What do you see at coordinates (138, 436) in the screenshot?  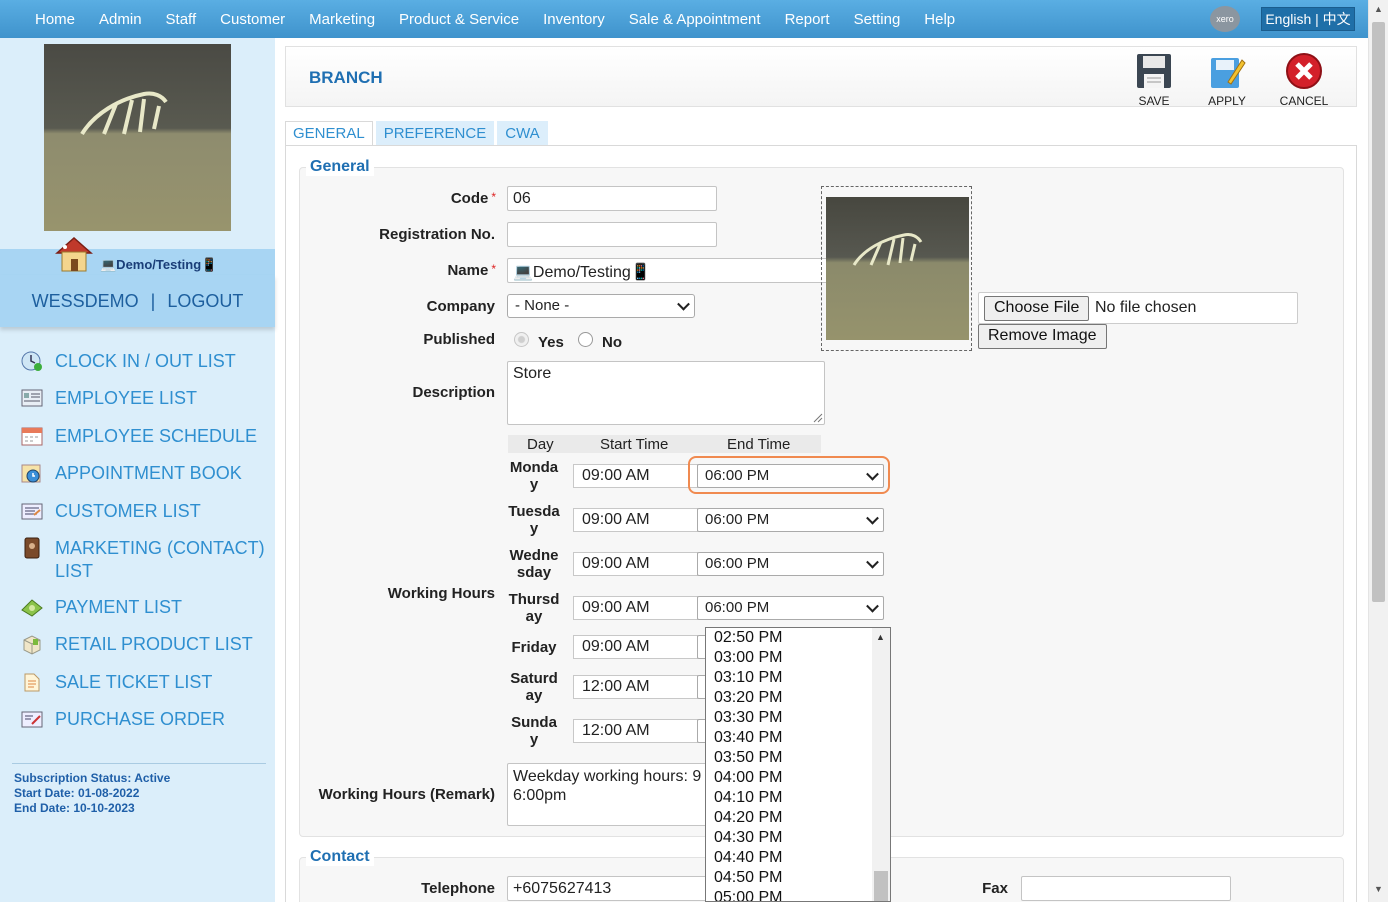 I see `side-item-employee-schedule: EMPLOYEE SCHEDULE` at bounding box center [138, 436].